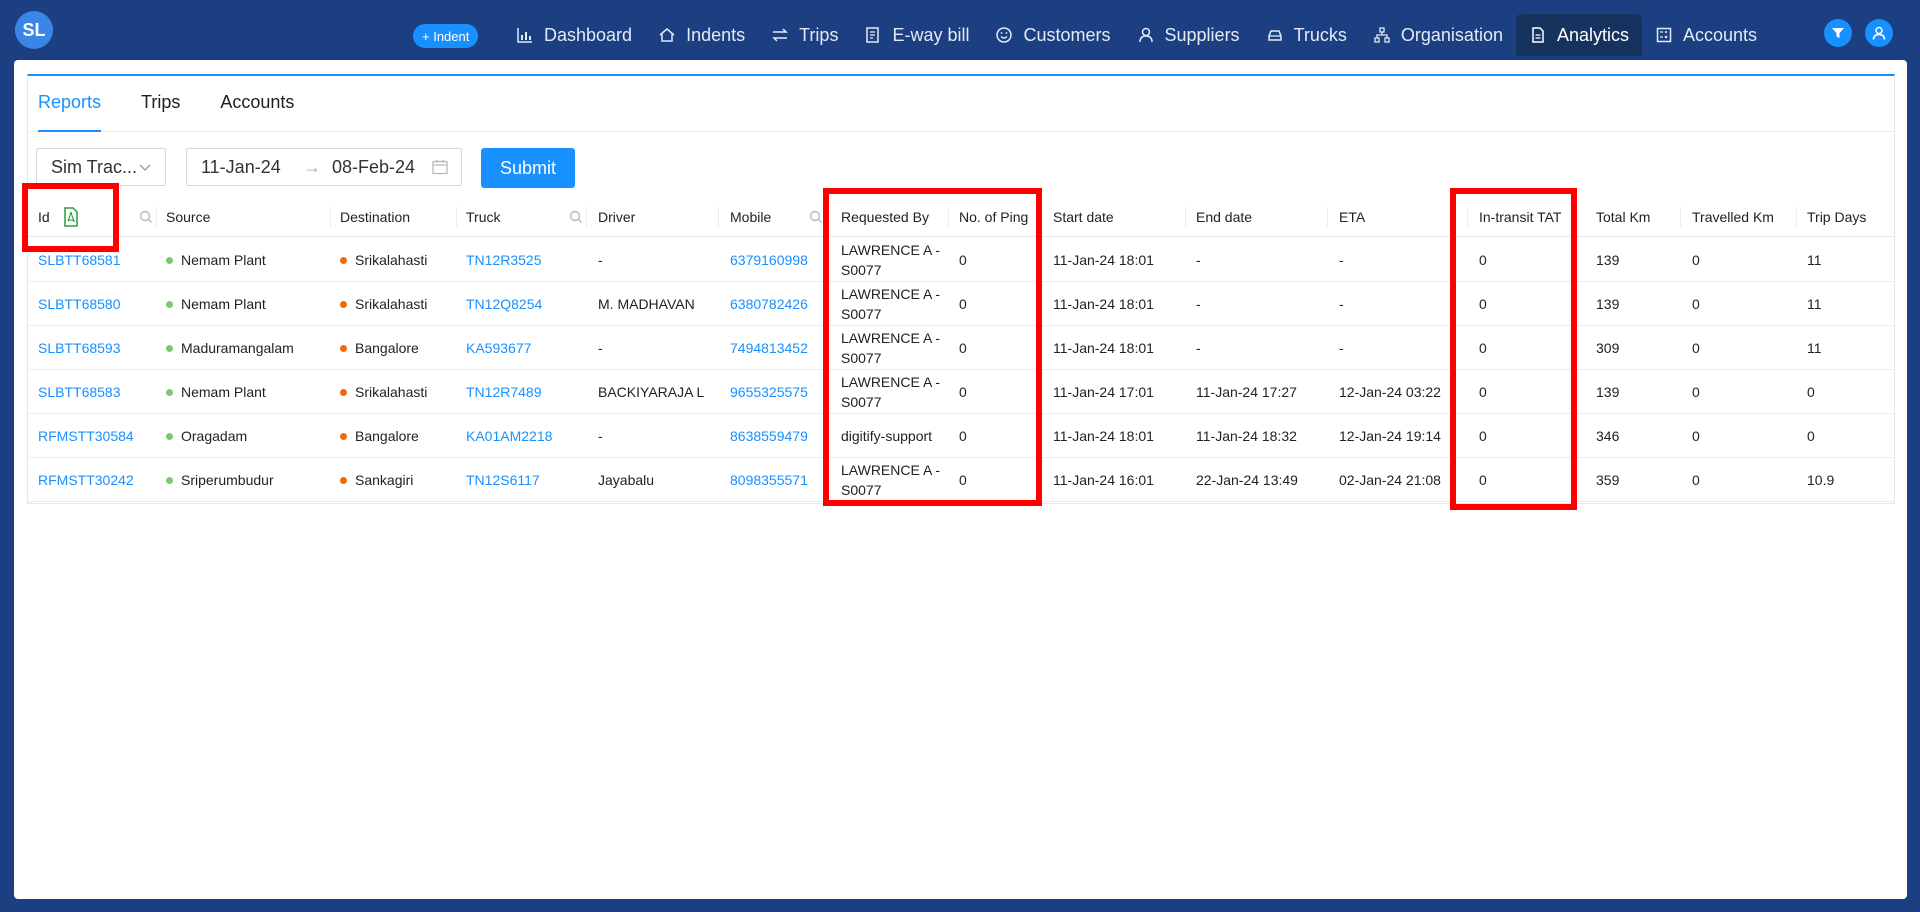  Describe the element at coordinates (1623, 217) in the screenshot. I see `col-total-km: Total Km` at that location.